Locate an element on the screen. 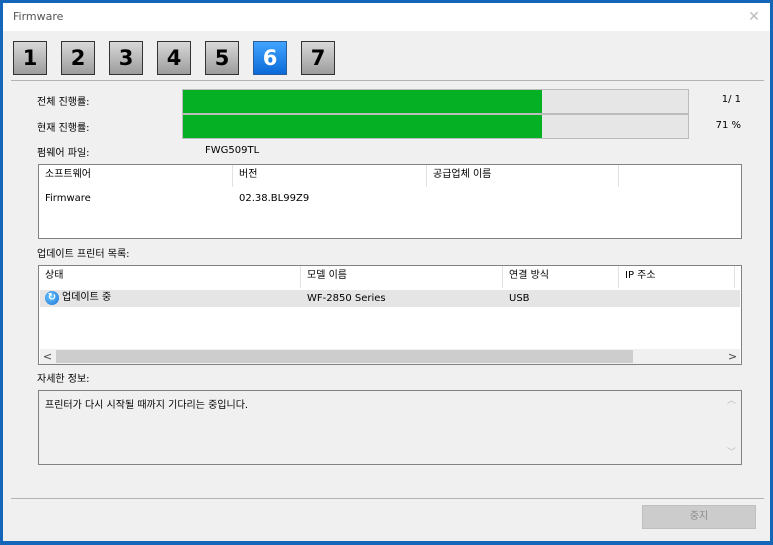  printer-status-cell: 업데이트 중 is located at coordinates (87, 297).